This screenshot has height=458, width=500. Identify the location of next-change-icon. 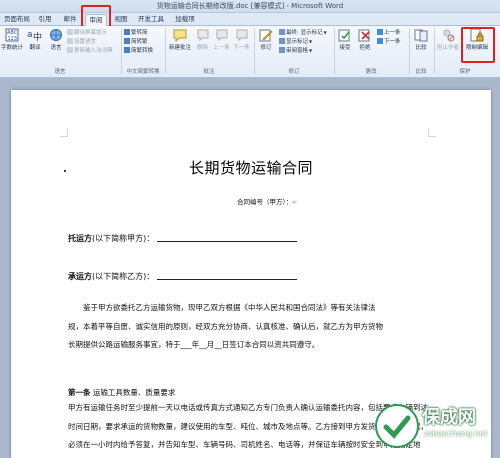
(380, 41).